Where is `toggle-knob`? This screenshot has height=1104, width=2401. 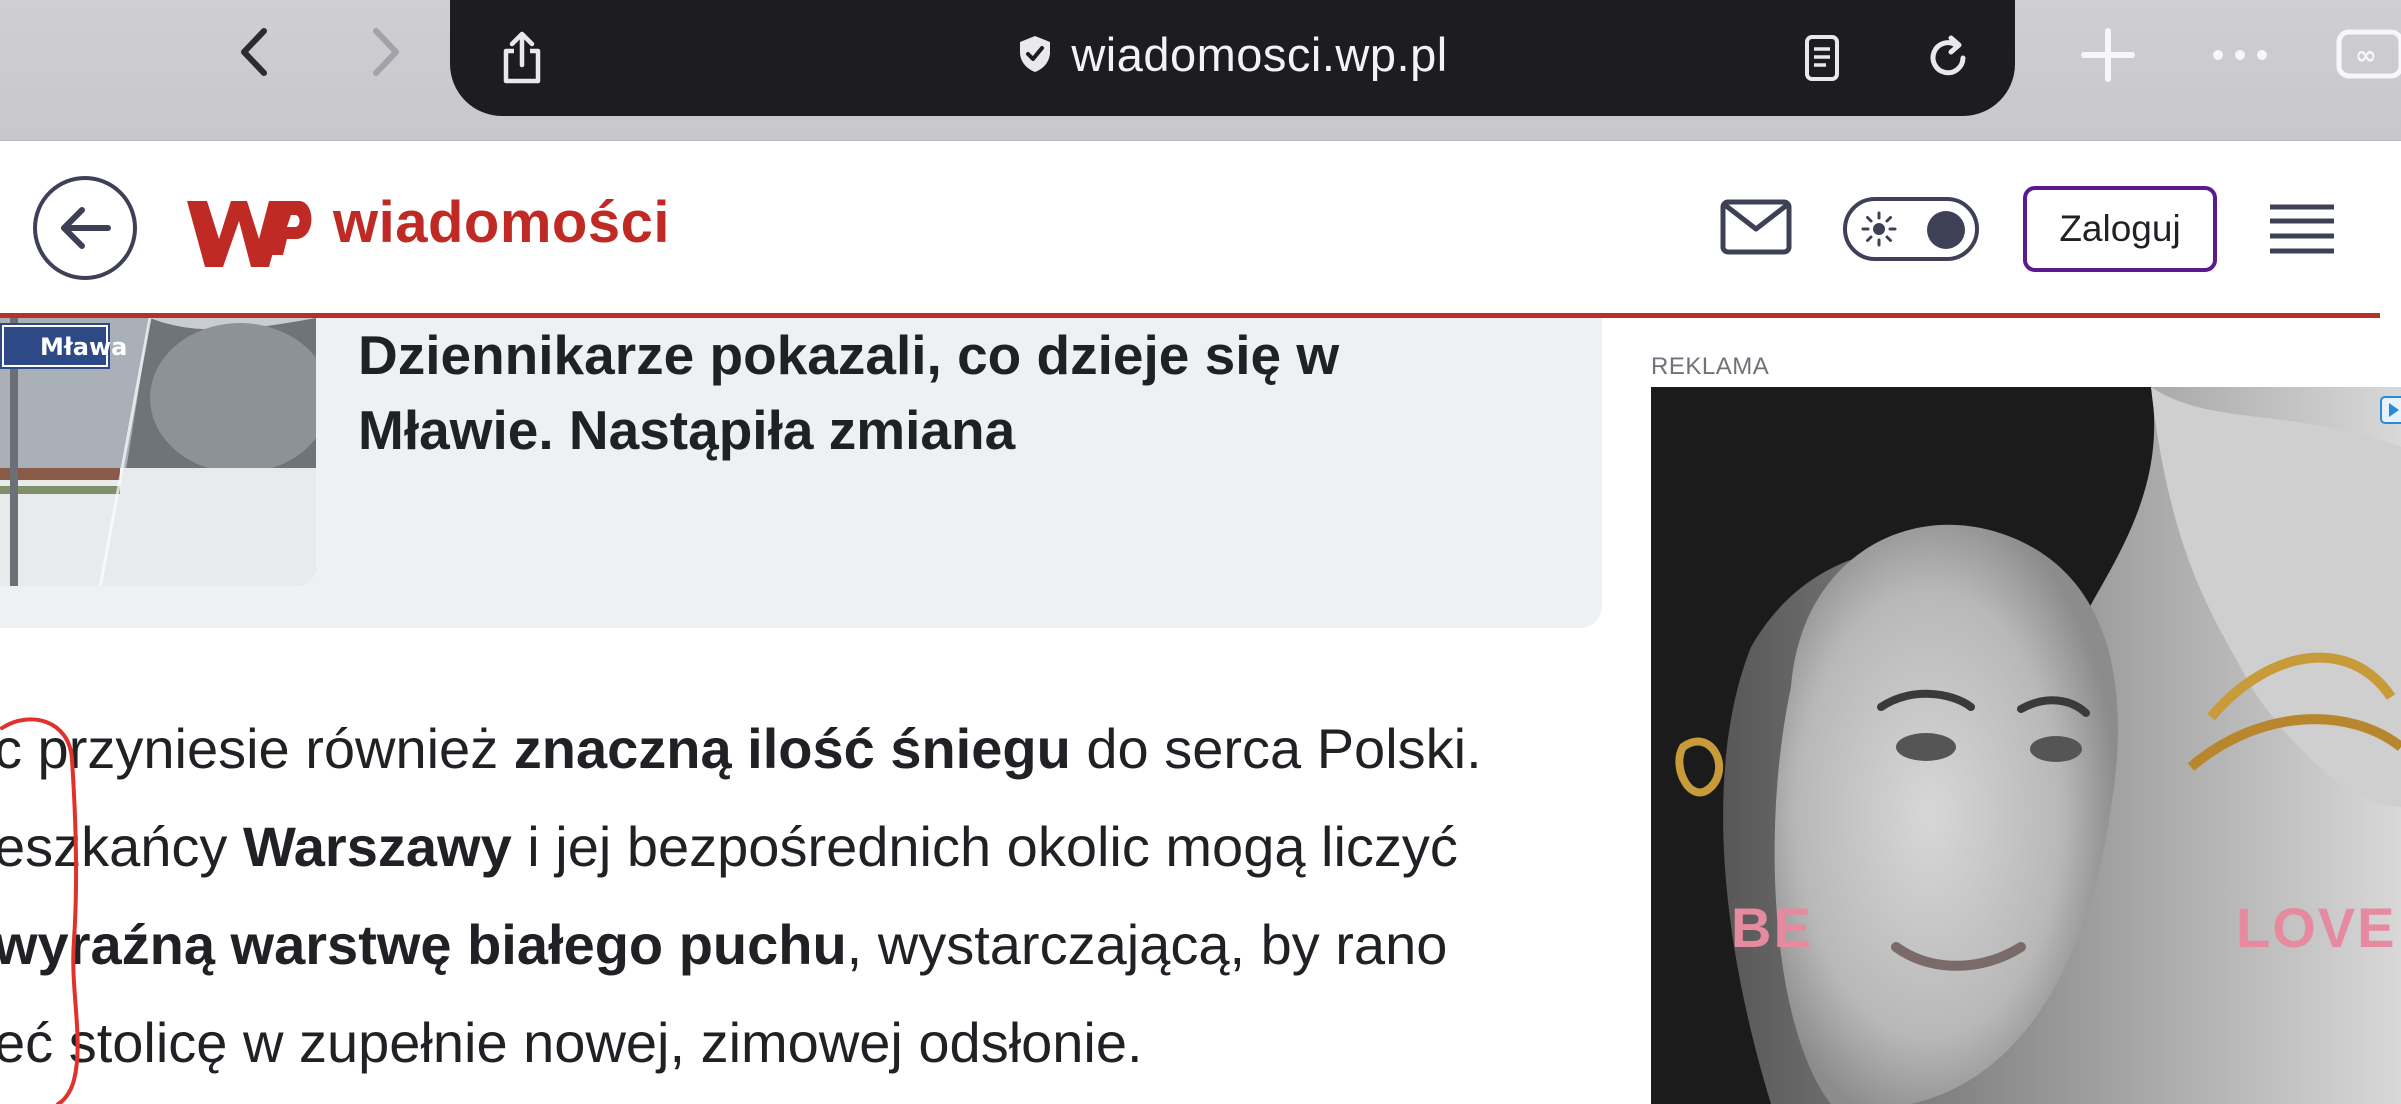 toggle-knob is located at coordinates (1946, 230).